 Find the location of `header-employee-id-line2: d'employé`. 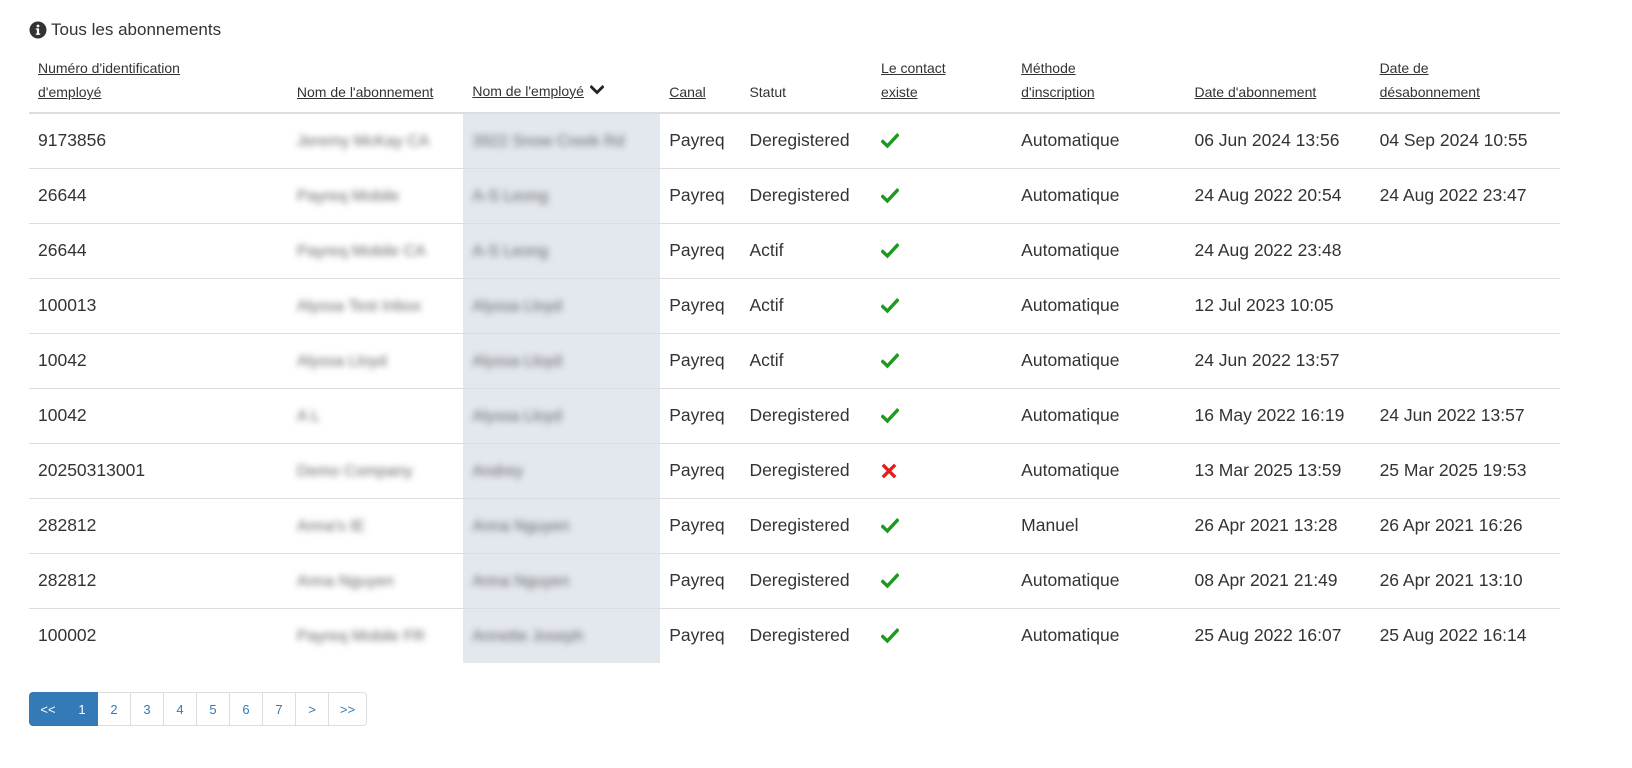

header-employee-id-line2: d'employé is located at coordinates (69, 92).